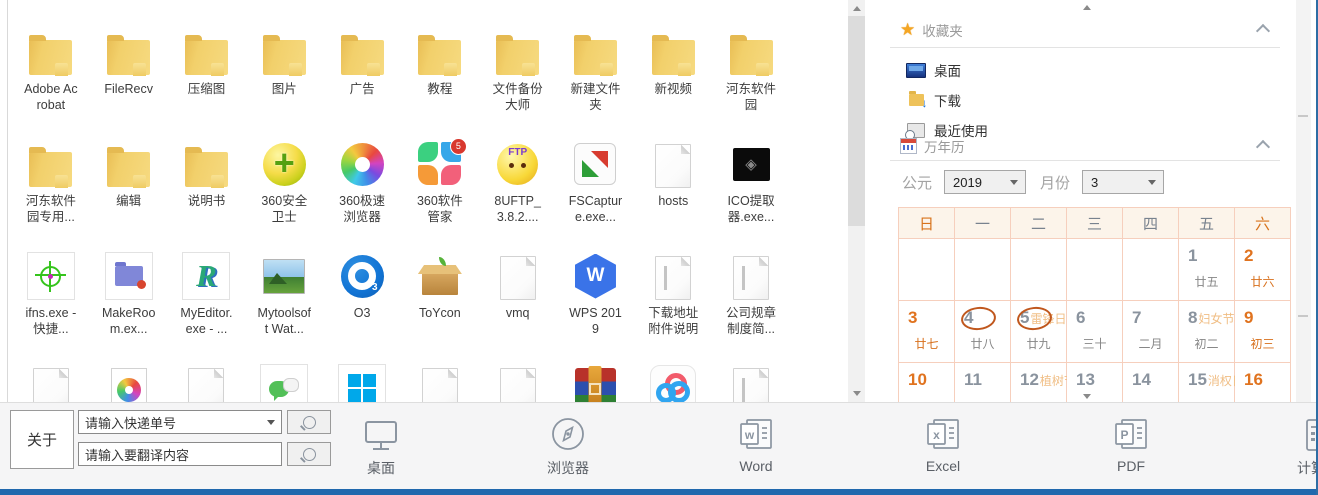 The image size is (1318, 495). I want to click on desktop-icon: W WPS 2019, so click(596, 294).